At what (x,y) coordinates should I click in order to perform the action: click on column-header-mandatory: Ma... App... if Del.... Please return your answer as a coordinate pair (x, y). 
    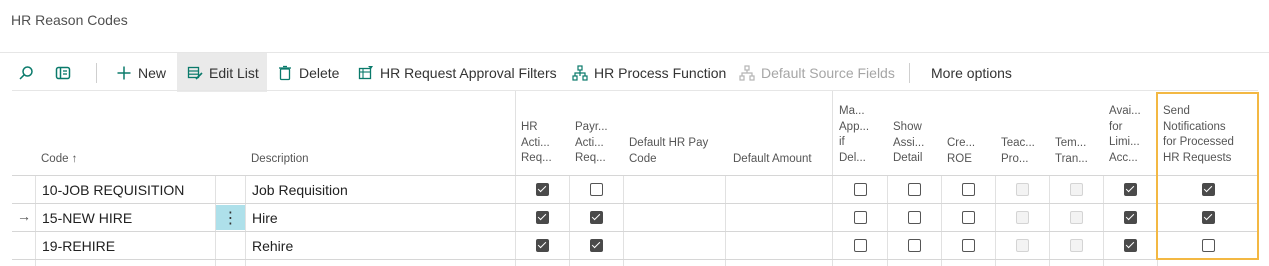
    Looking at the image, I should click on (854, 135).